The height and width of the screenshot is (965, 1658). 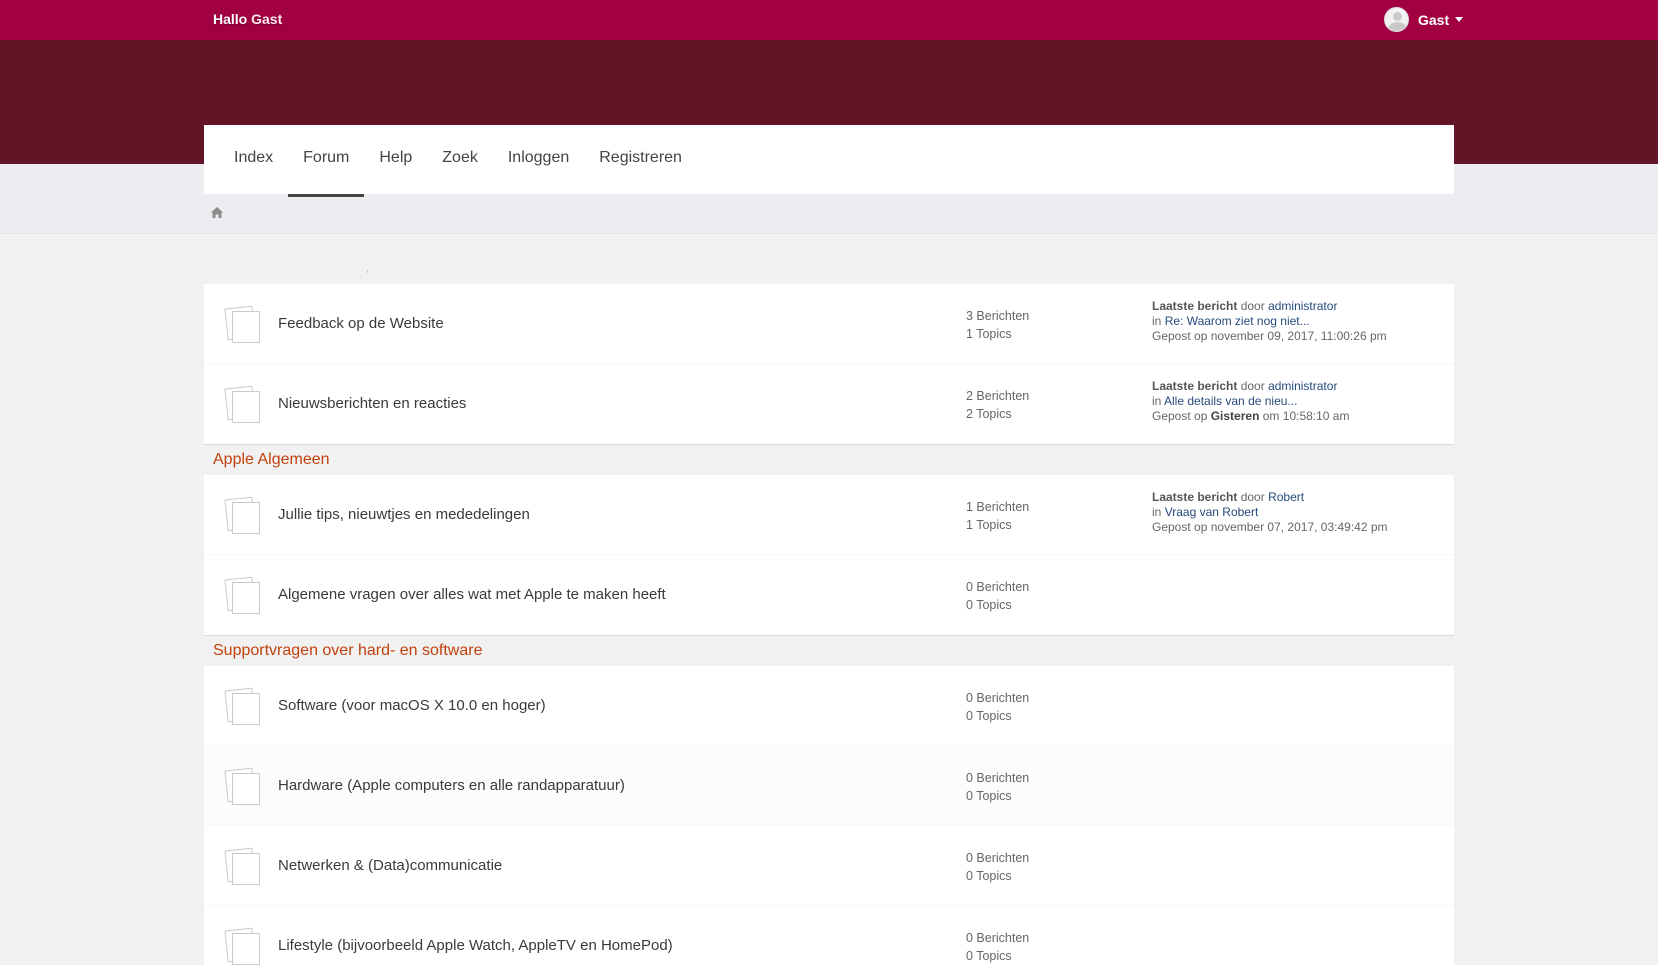 I want to click on last-post-author: Robert, so click(x=1286, y=497).